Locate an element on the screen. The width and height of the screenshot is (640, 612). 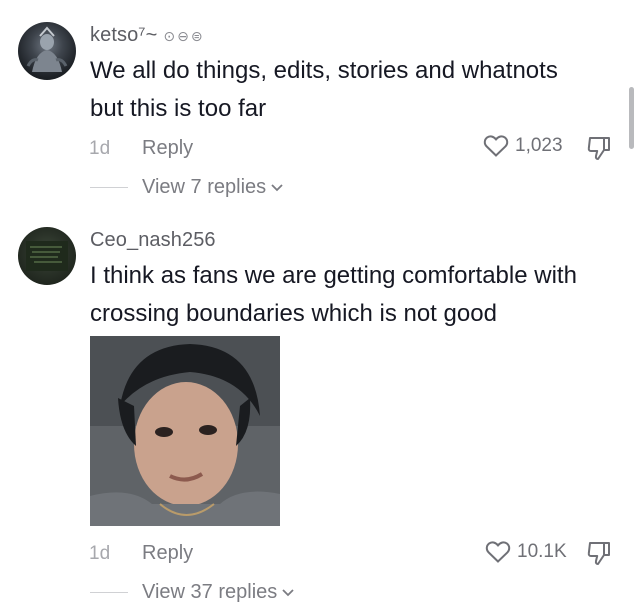
divider-line is located at coordinates (109, 592).